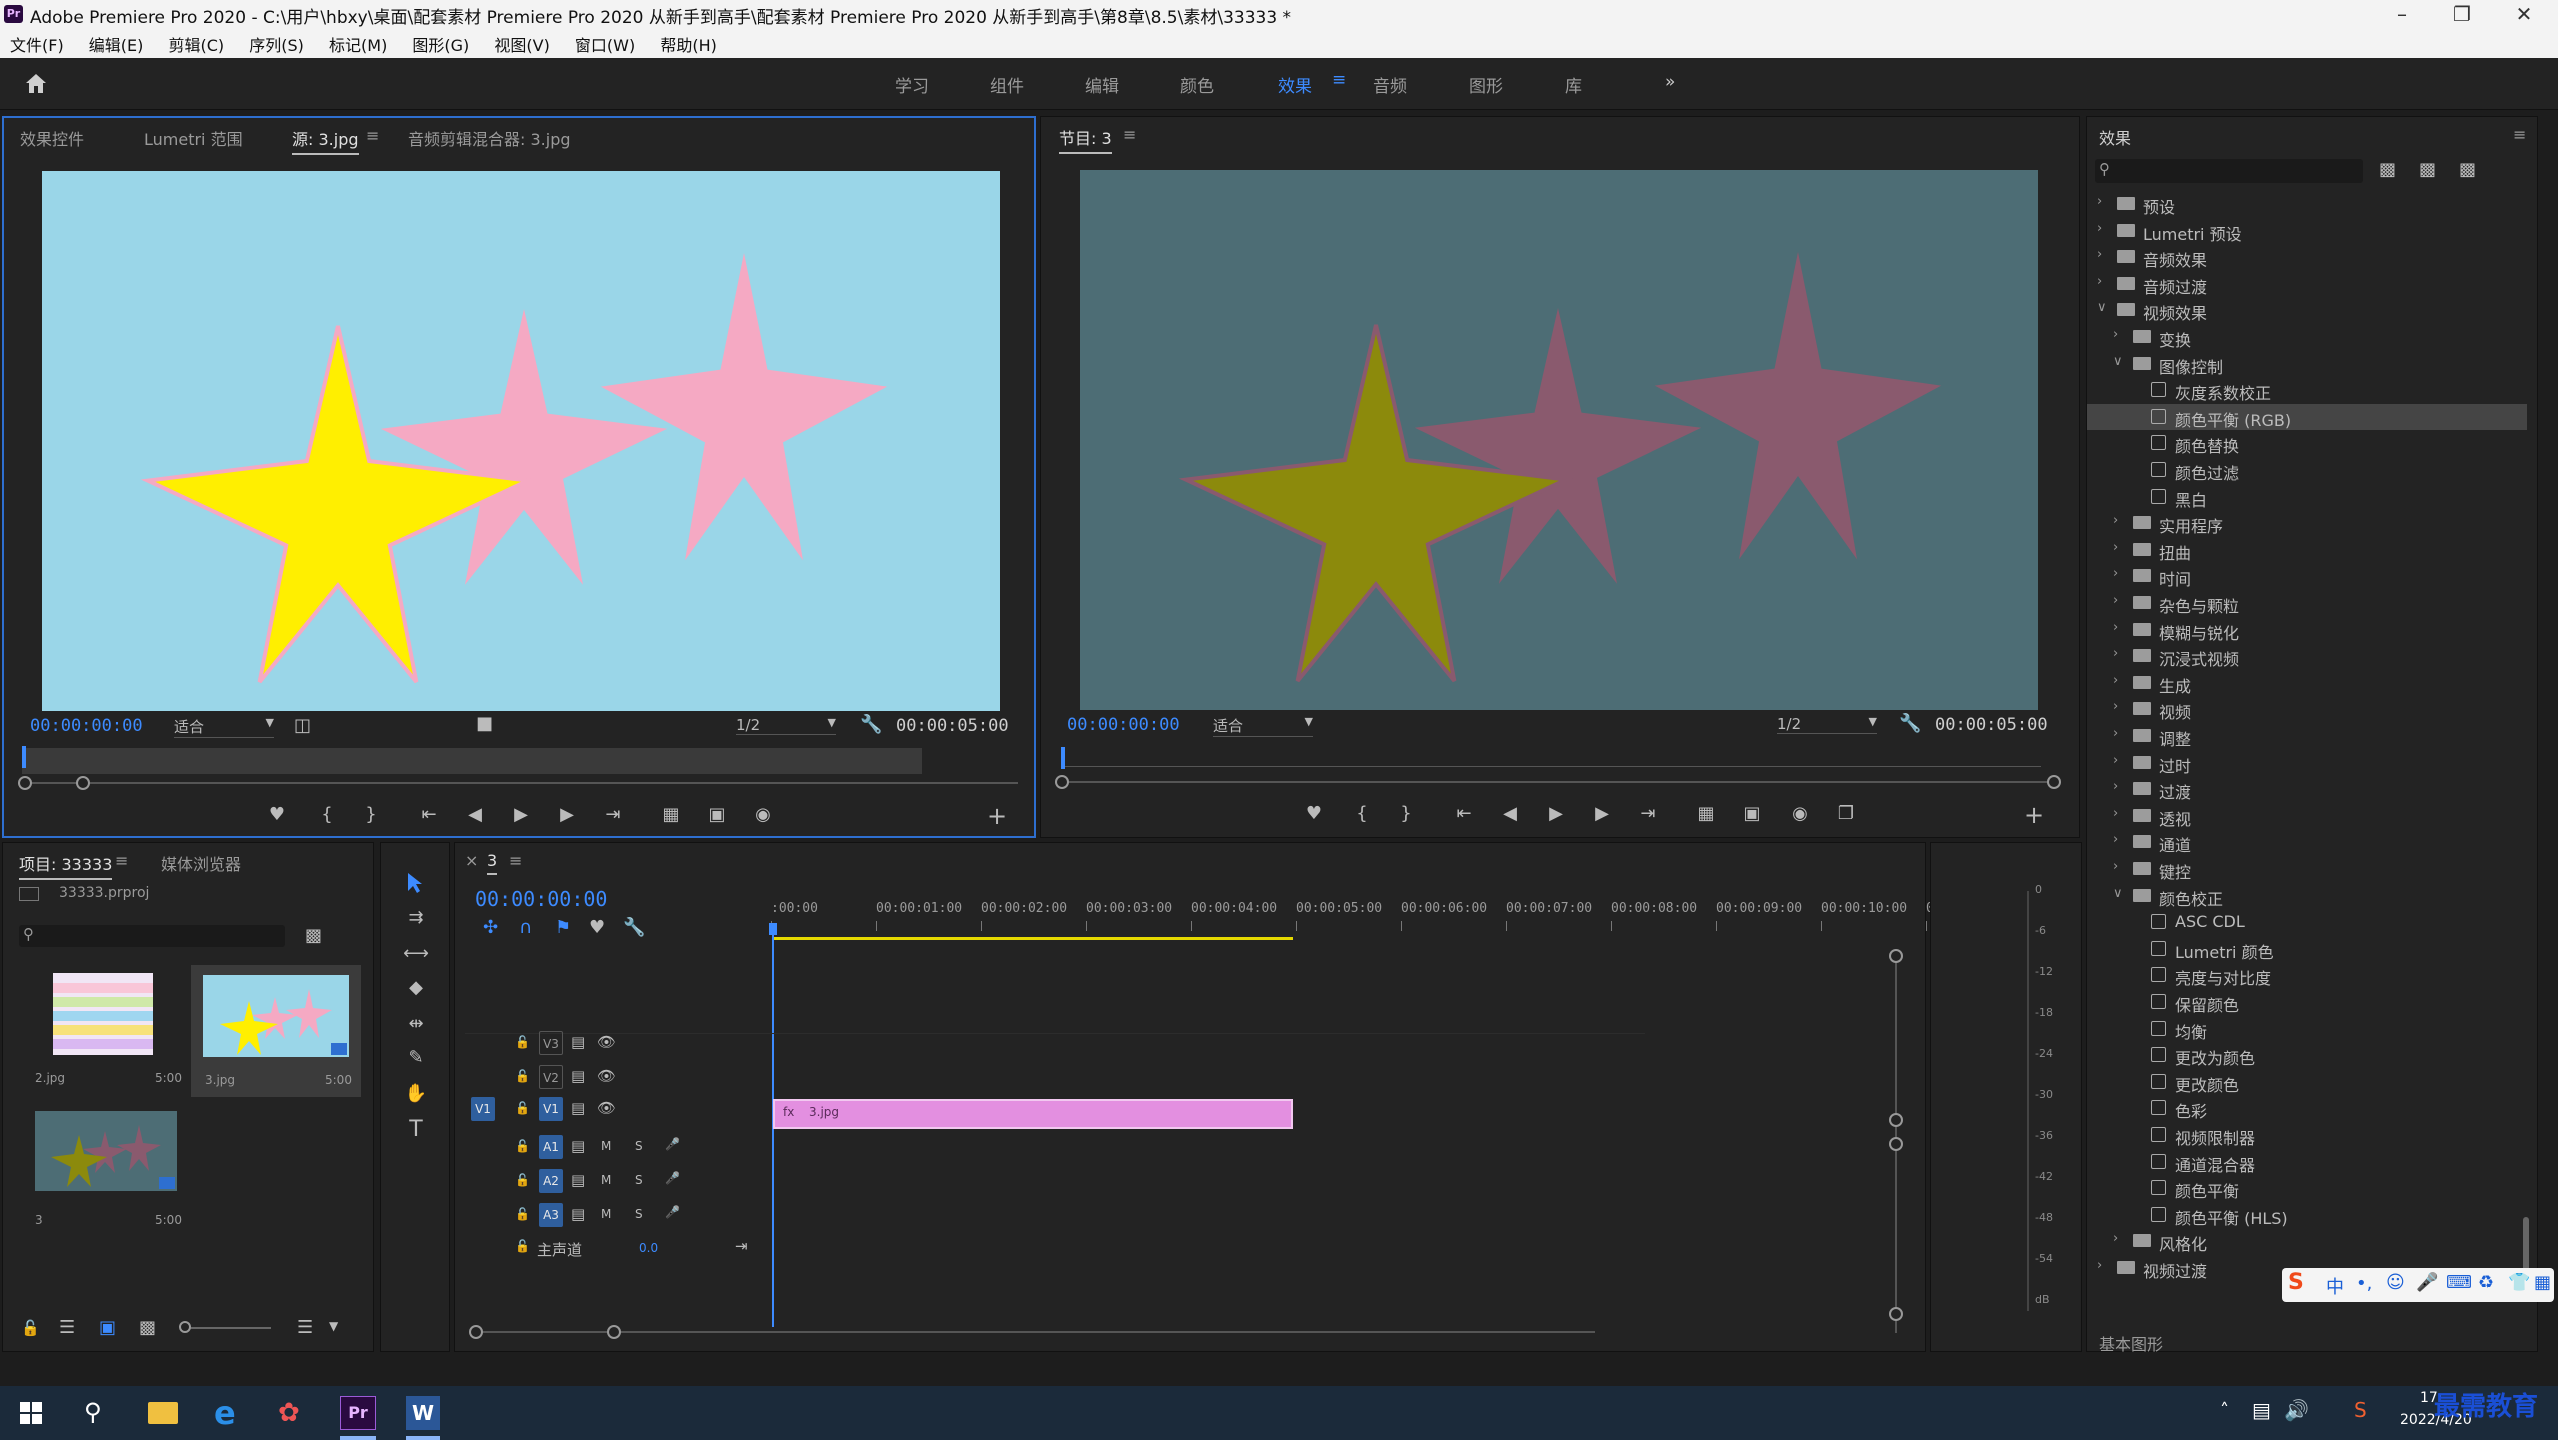 The height and width of the screenshot is (1440, 2558). What do you see at coordinates (1910, 723) in the screenshot?
I see `wrench-icon: 🔧` at bounding box center [1910, 723].